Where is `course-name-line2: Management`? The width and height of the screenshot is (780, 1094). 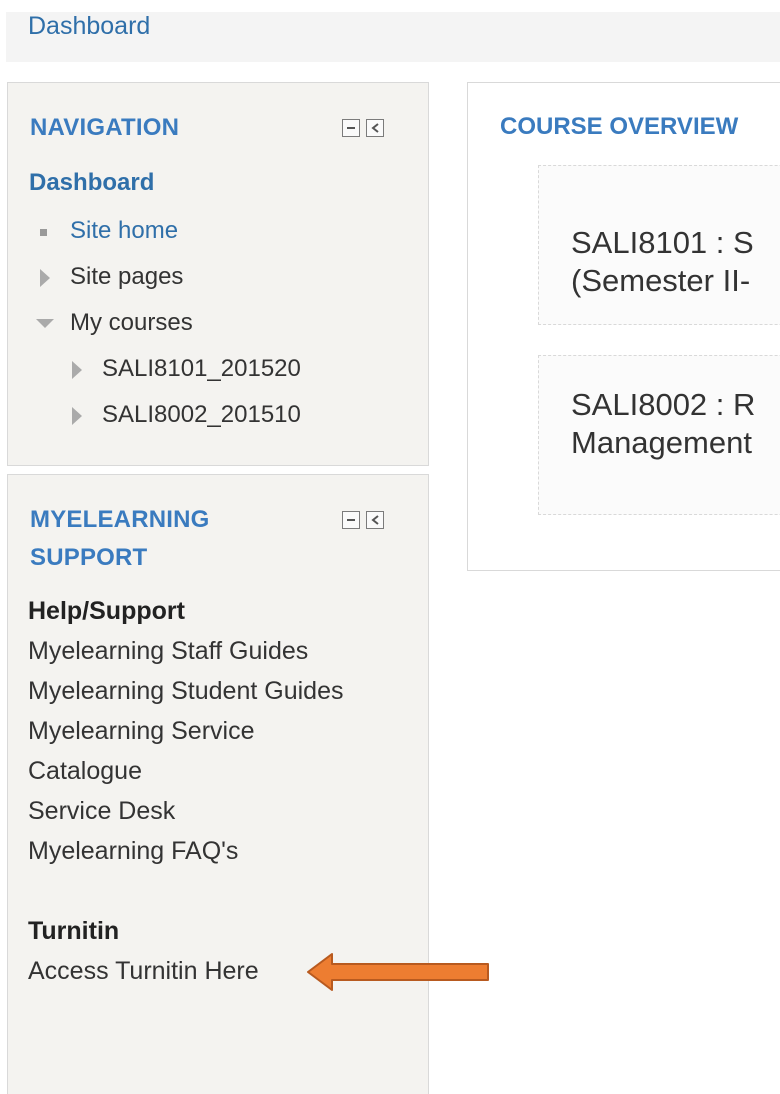 course-name-line2: Management is located at coordinates (661, 442).